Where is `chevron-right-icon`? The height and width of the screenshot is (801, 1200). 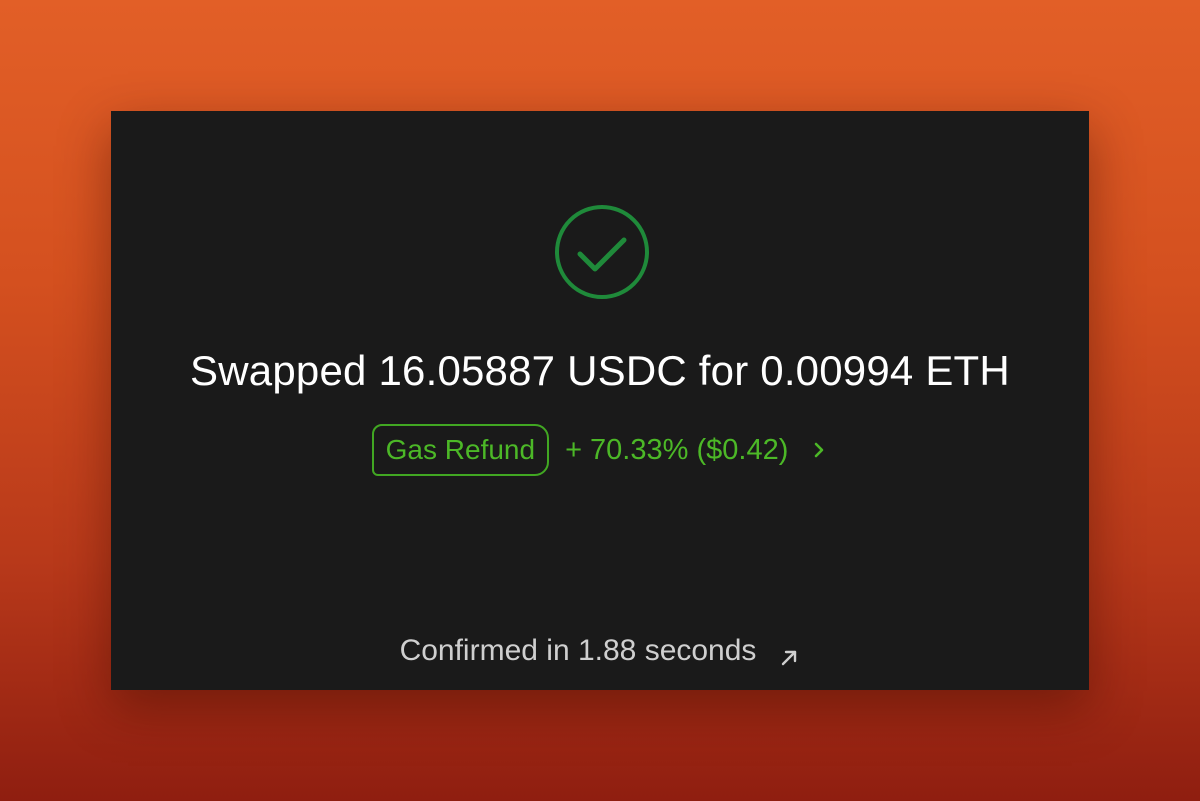 chevron-right-icon is located at coordinates (819, 450).